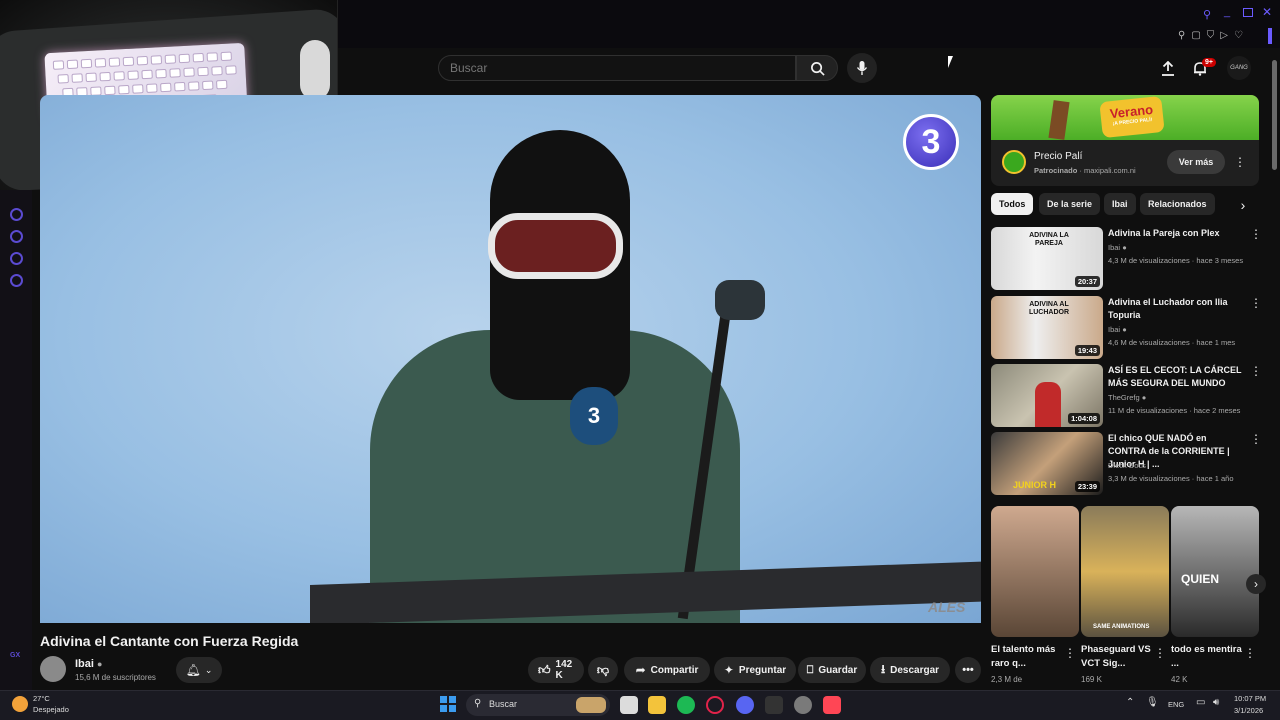 The image size is (1280, 720). I want to click on start-button, so click(448, 704).